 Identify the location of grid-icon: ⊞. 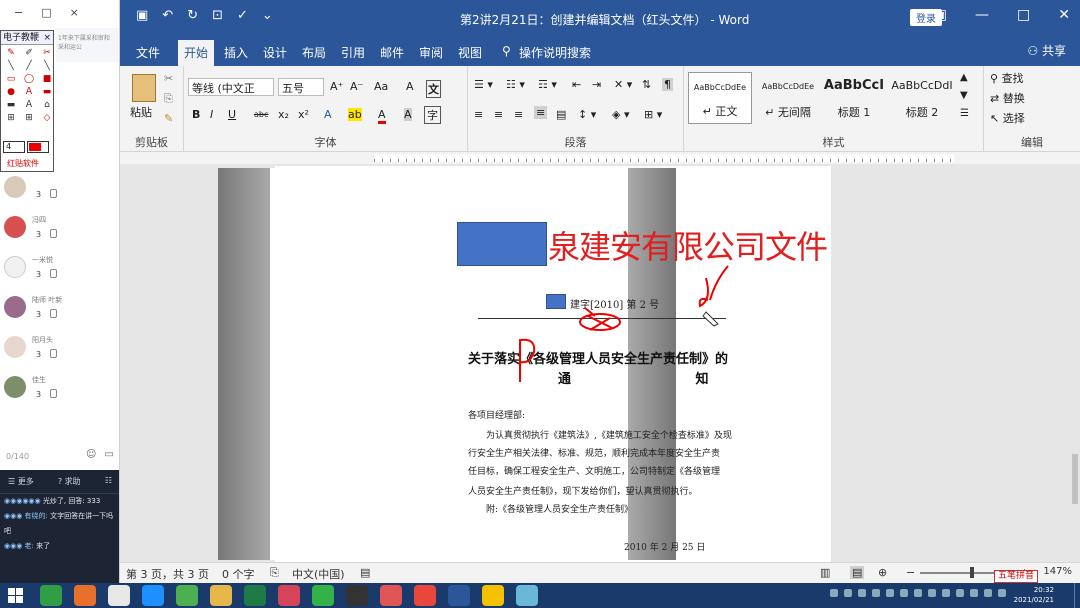
(29, 118).